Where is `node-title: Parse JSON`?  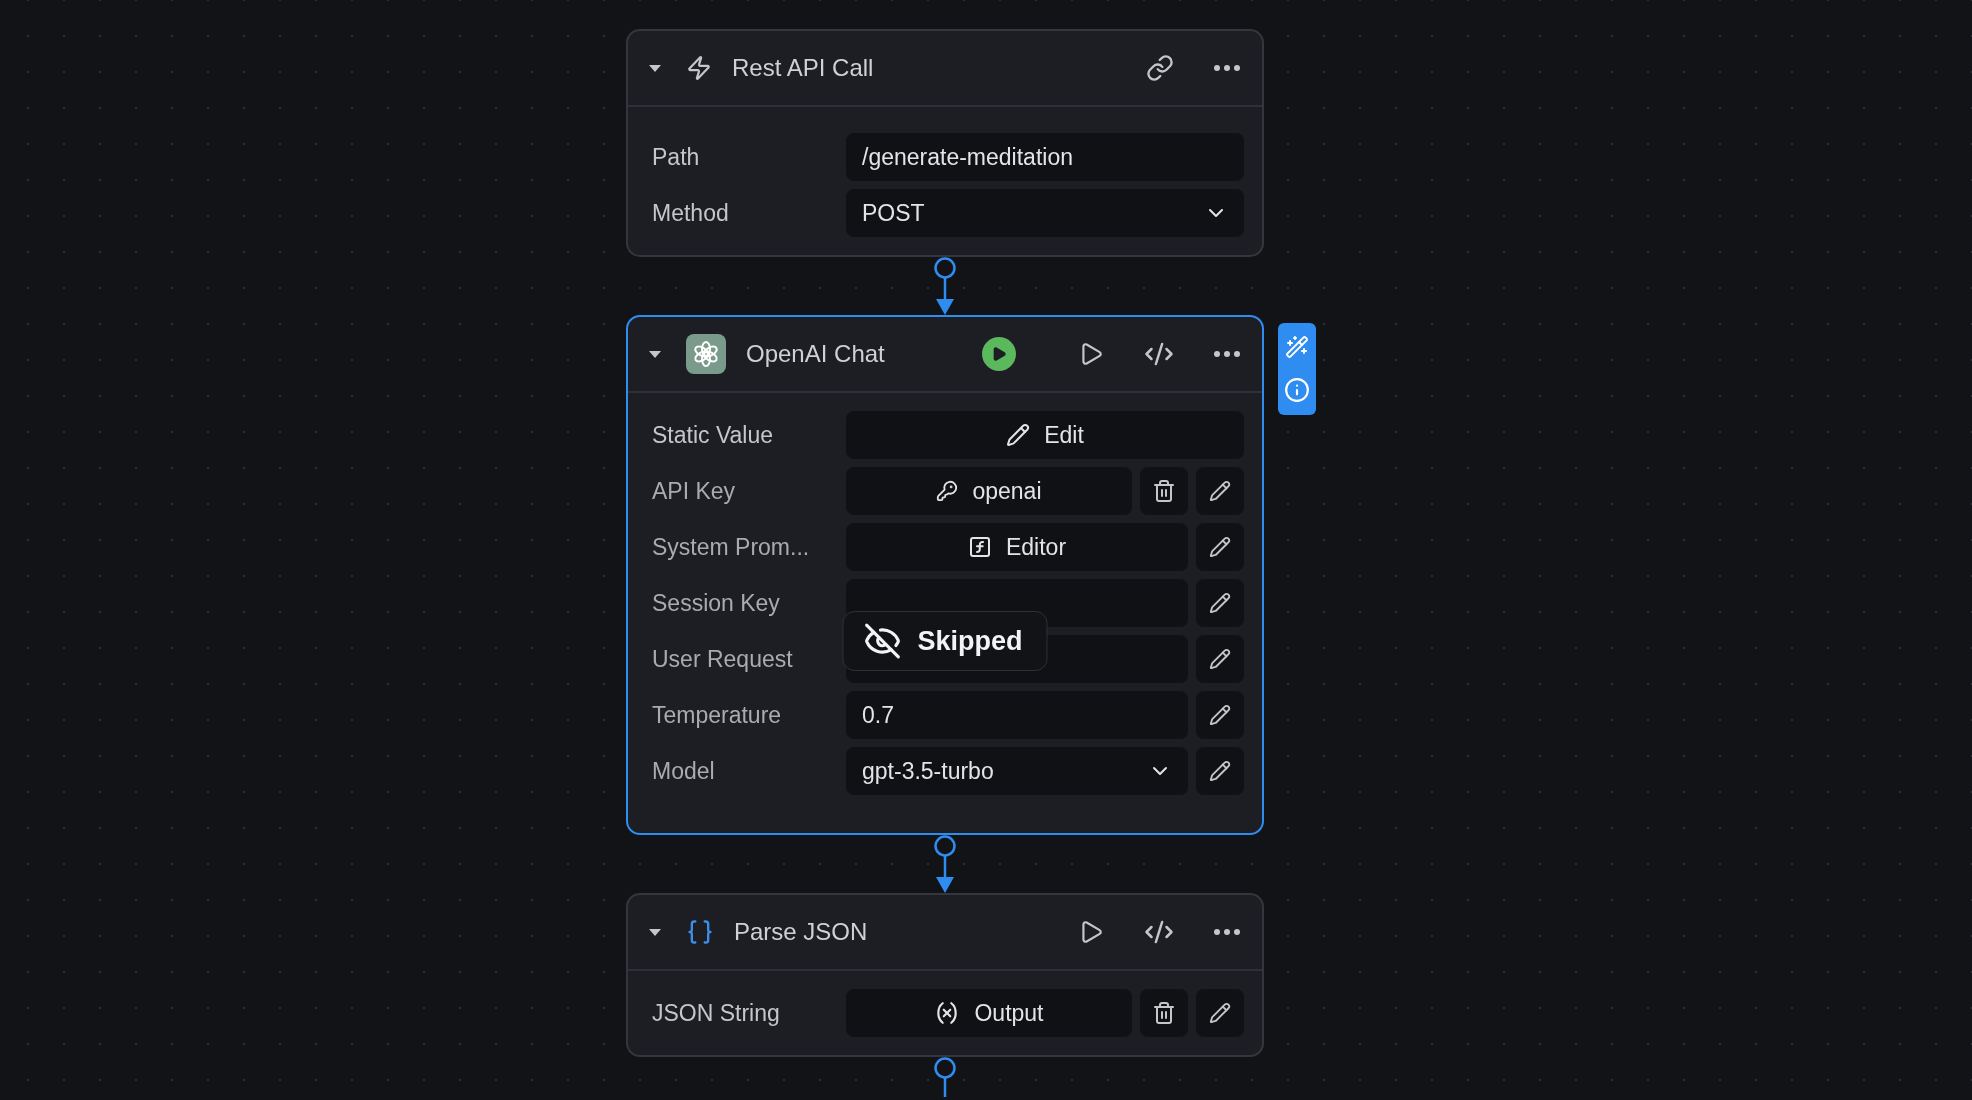 node-title: Parse JSON is located at coordinates (801, 932).